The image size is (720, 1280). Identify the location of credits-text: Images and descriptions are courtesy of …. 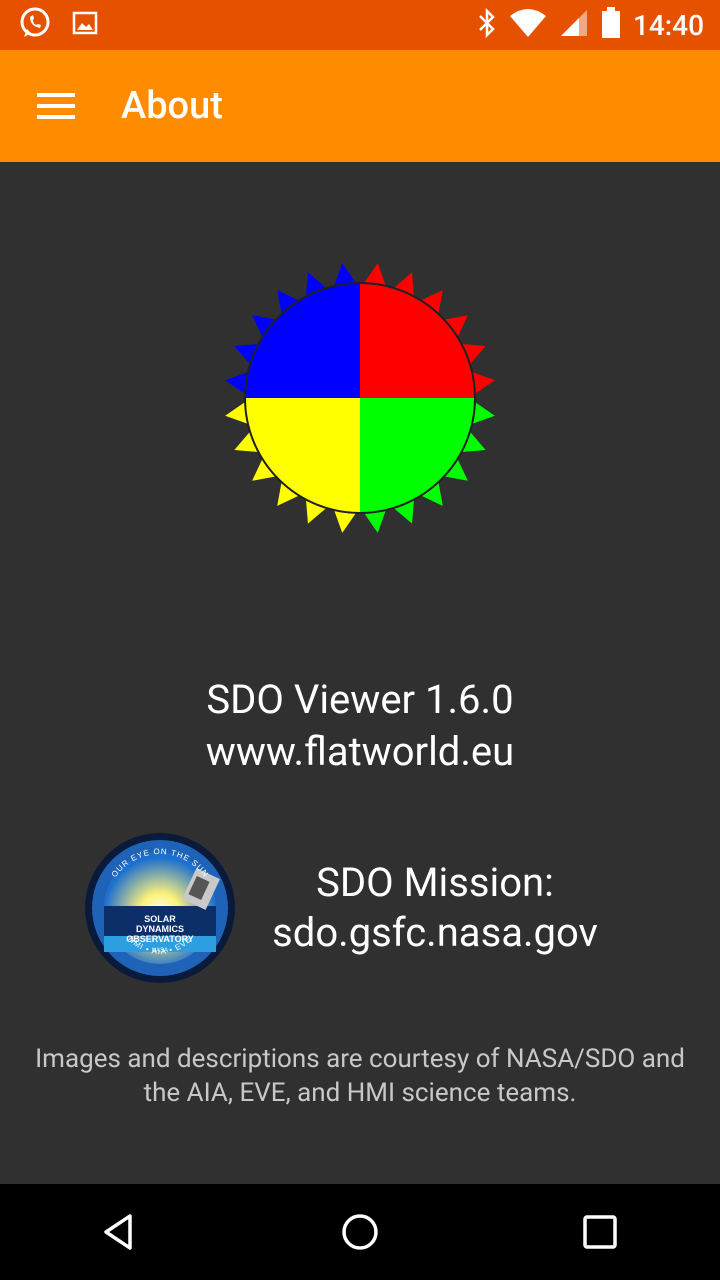
(360, 1076).